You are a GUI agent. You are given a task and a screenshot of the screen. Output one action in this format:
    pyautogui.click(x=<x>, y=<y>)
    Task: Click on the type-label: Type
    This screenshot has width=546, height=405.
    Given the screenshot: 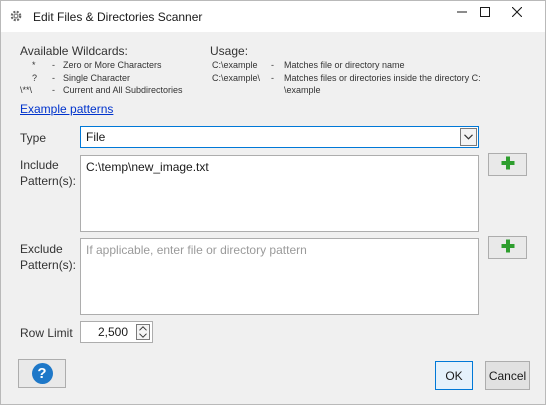 What is the action you would take?
    pyautogui.click(x=33, y=138)
    